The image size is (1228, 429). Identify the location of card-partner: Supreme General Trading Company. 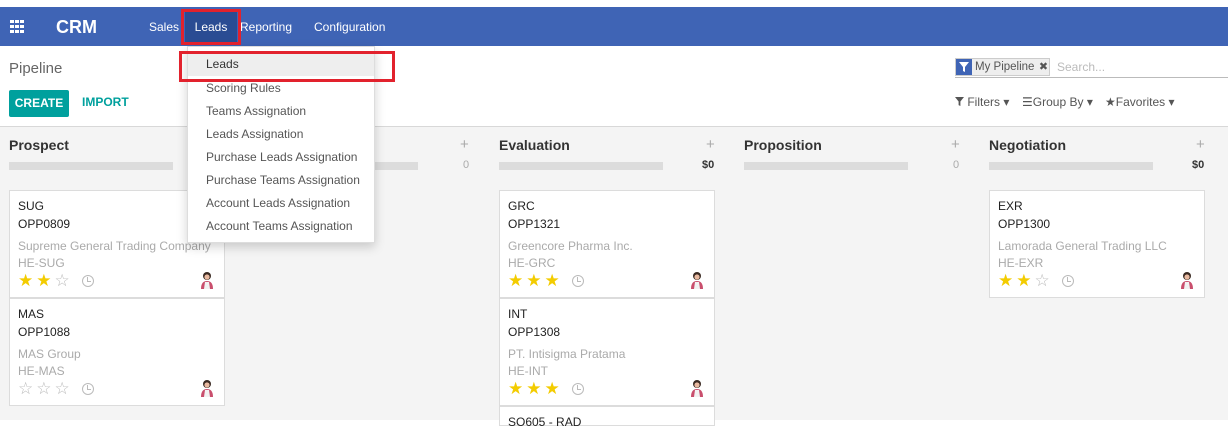
(114, 246).